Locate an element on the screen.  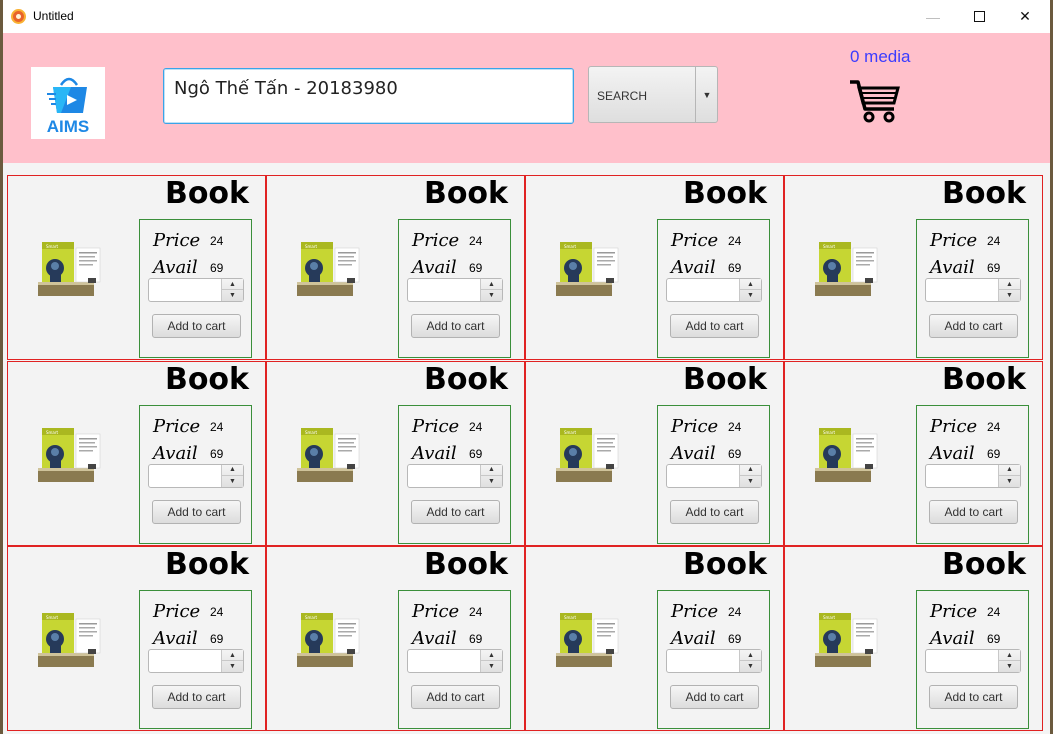
close-button: ✕ is located at coordinates (1025, 16).